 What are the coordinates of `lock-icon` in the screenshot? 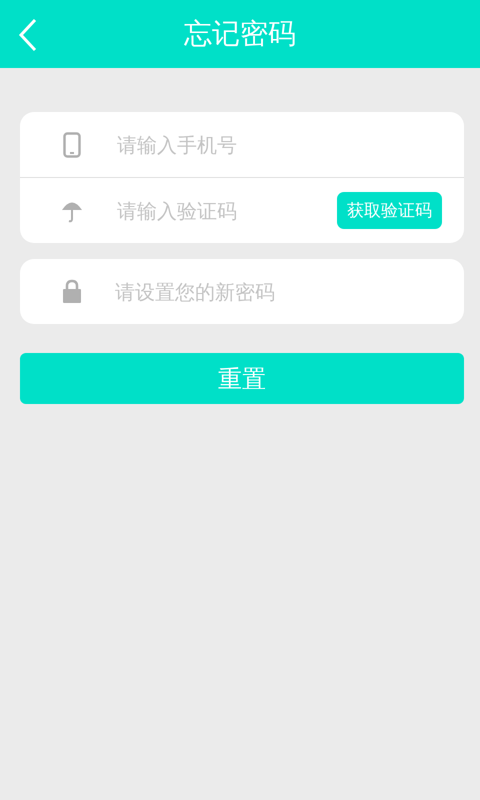 It's located at (72, 291).